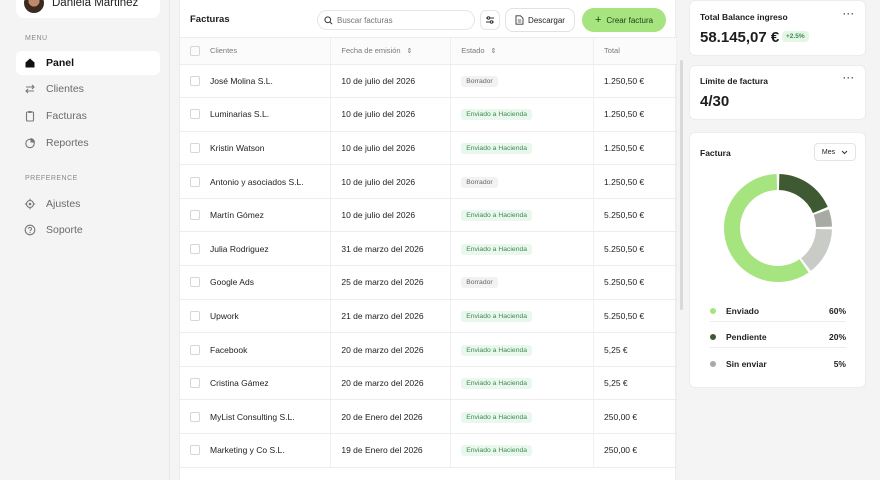 This screenshot has width=880, height=480. What do you see at coordinates (490, 20) in the screenshot?
I see `filter-button` at bounding box center [490, 20].